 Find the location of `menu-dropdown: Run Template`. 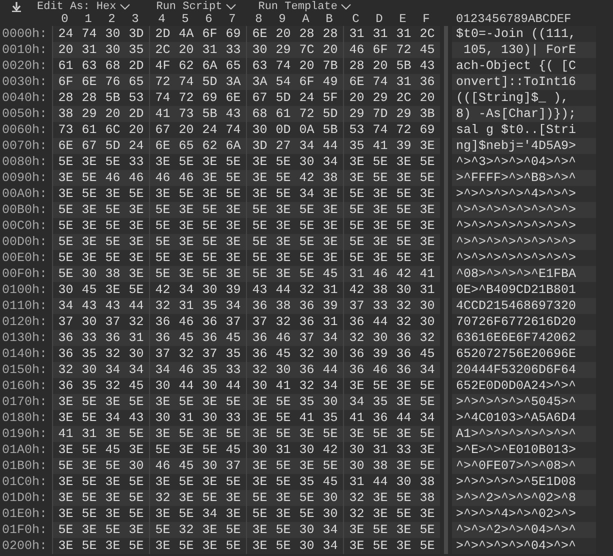

menu-dropdown: Run Template is located at coordinates (305, 6).